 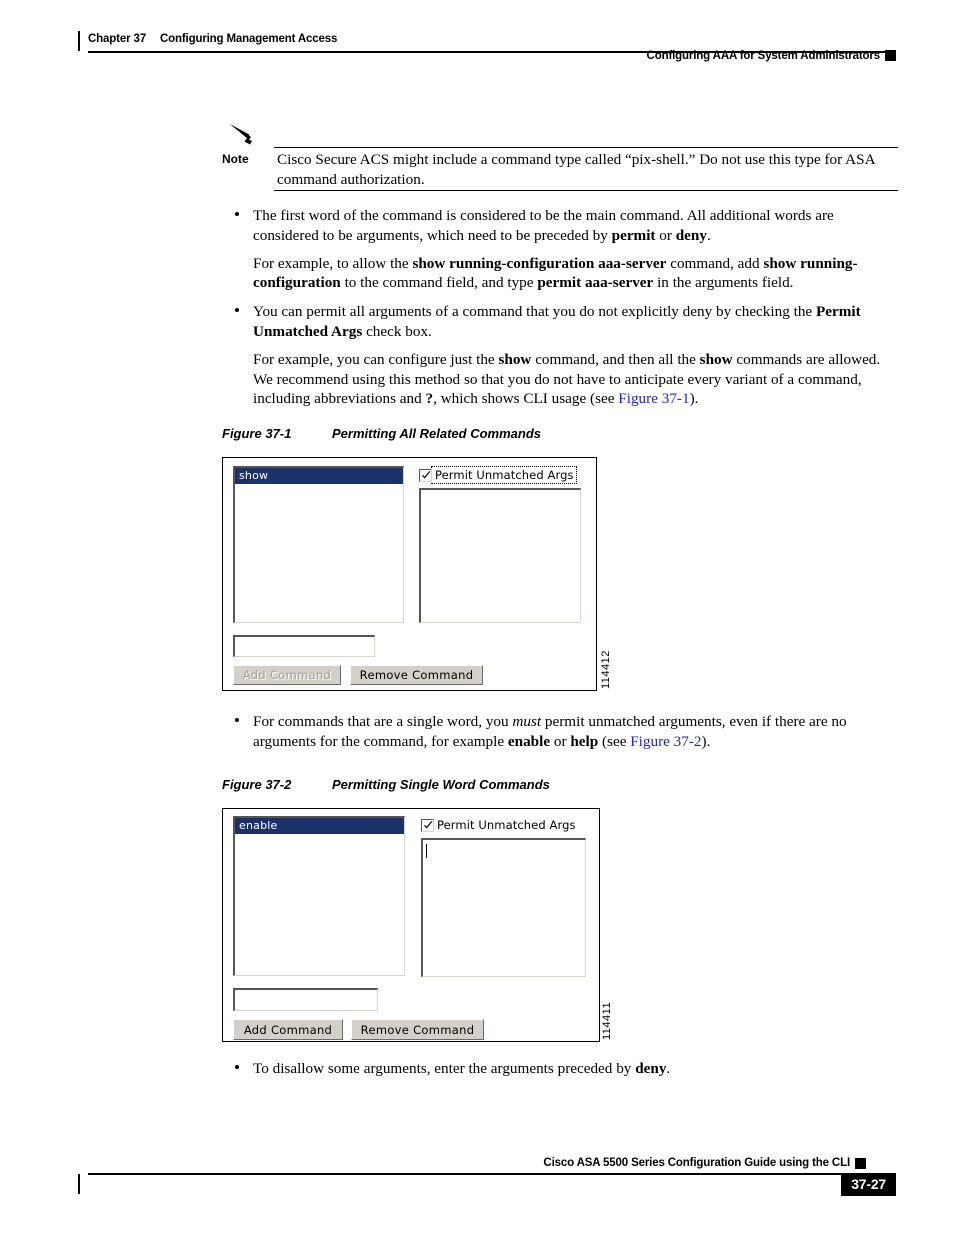 I want to click on bullet3-text-4: (see, so click(x=614, y=741).